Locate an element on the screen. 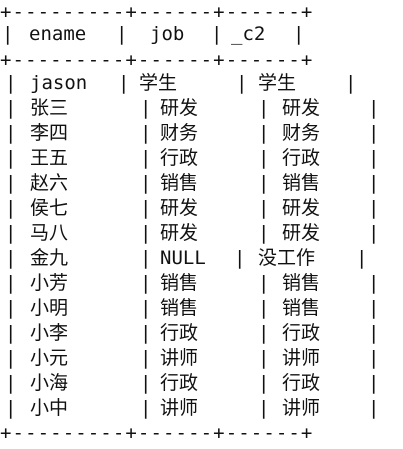 The image size is (403, 449). table-row: | 小中 | 讲师 | 讲师 | is located at coordinates (201, 408).